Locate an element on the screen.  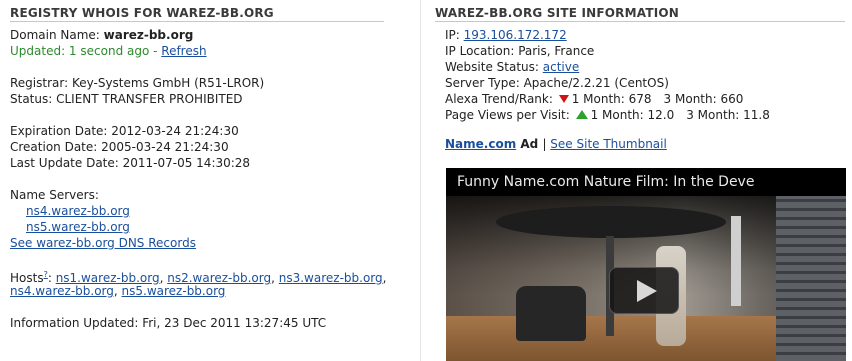
video-title: Funny Name.com Nature Film: In the Deve is located at coordinates (646, 182).